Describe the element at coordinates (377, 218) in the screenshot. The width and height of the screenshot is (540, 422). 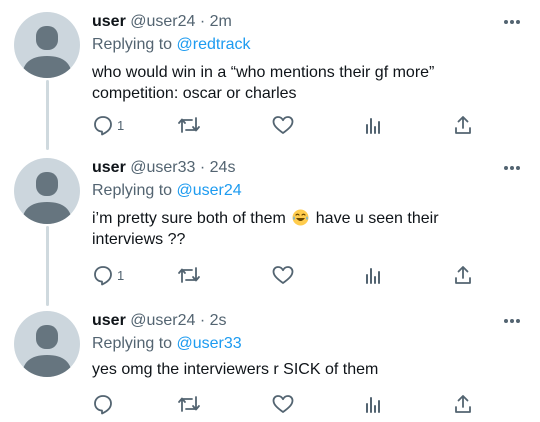
I see `tweet-text-segment: have u seen their` at that location.